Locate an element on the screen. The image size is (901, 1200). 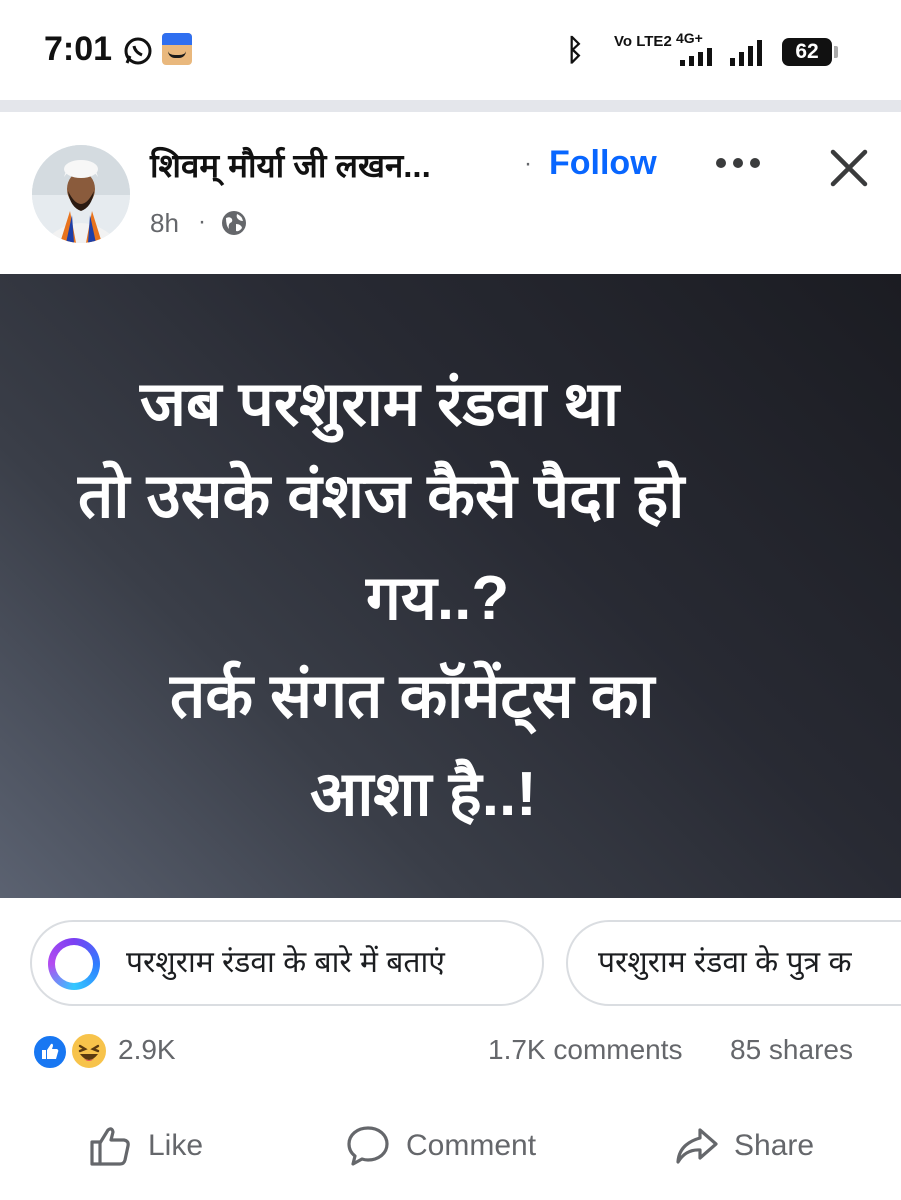
more-options-icon is located at coordinates (741, 165).